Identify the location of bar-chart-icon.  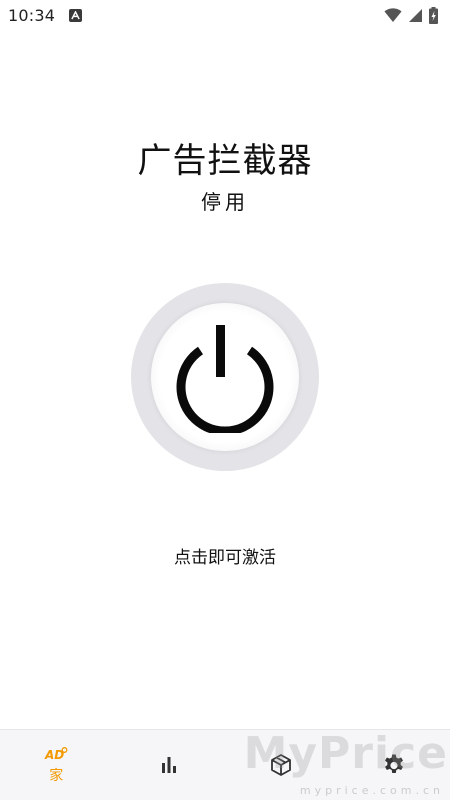
(168, 765).